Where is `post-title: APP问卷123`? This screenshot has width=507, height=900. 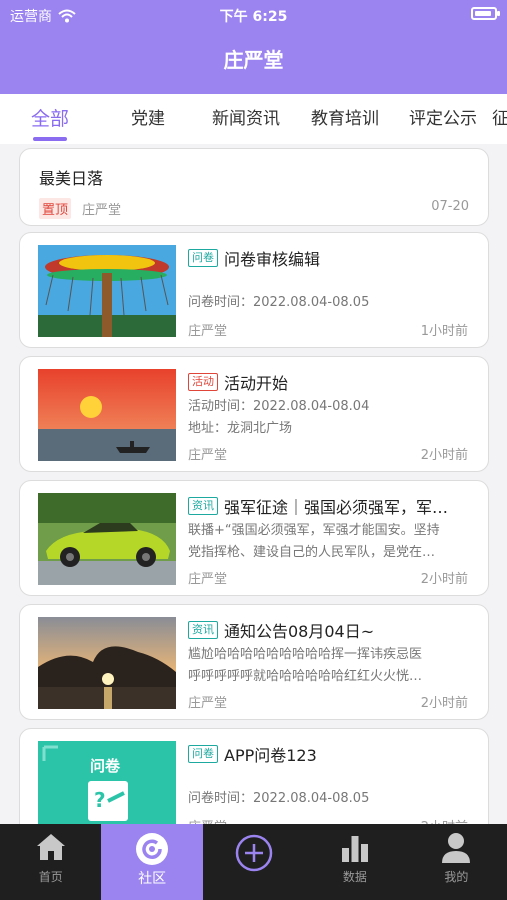 post-title: APP问卷123 is located at coordinates (270, 755).